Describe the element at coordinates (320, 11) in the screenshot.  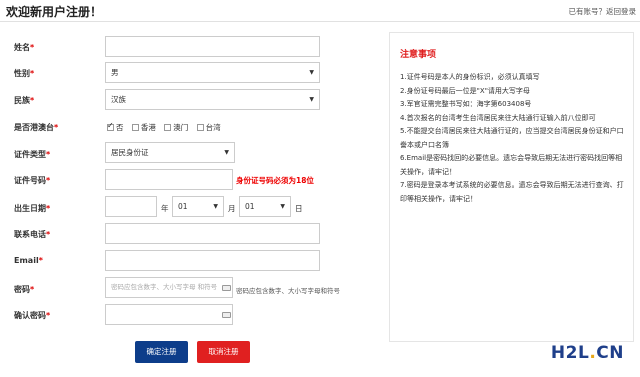
I see `header: 欢迎新用户注册！ 已有账号？返回登录` at that location.